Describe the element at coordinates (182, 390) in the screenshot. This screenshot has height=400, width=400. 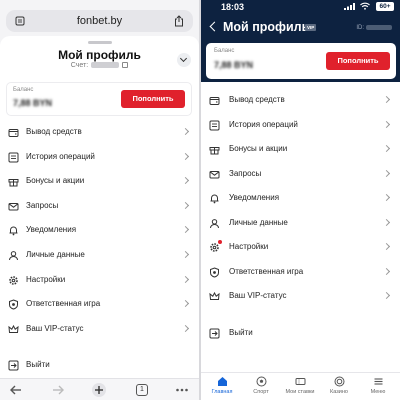
I see `more-icon` at that location.